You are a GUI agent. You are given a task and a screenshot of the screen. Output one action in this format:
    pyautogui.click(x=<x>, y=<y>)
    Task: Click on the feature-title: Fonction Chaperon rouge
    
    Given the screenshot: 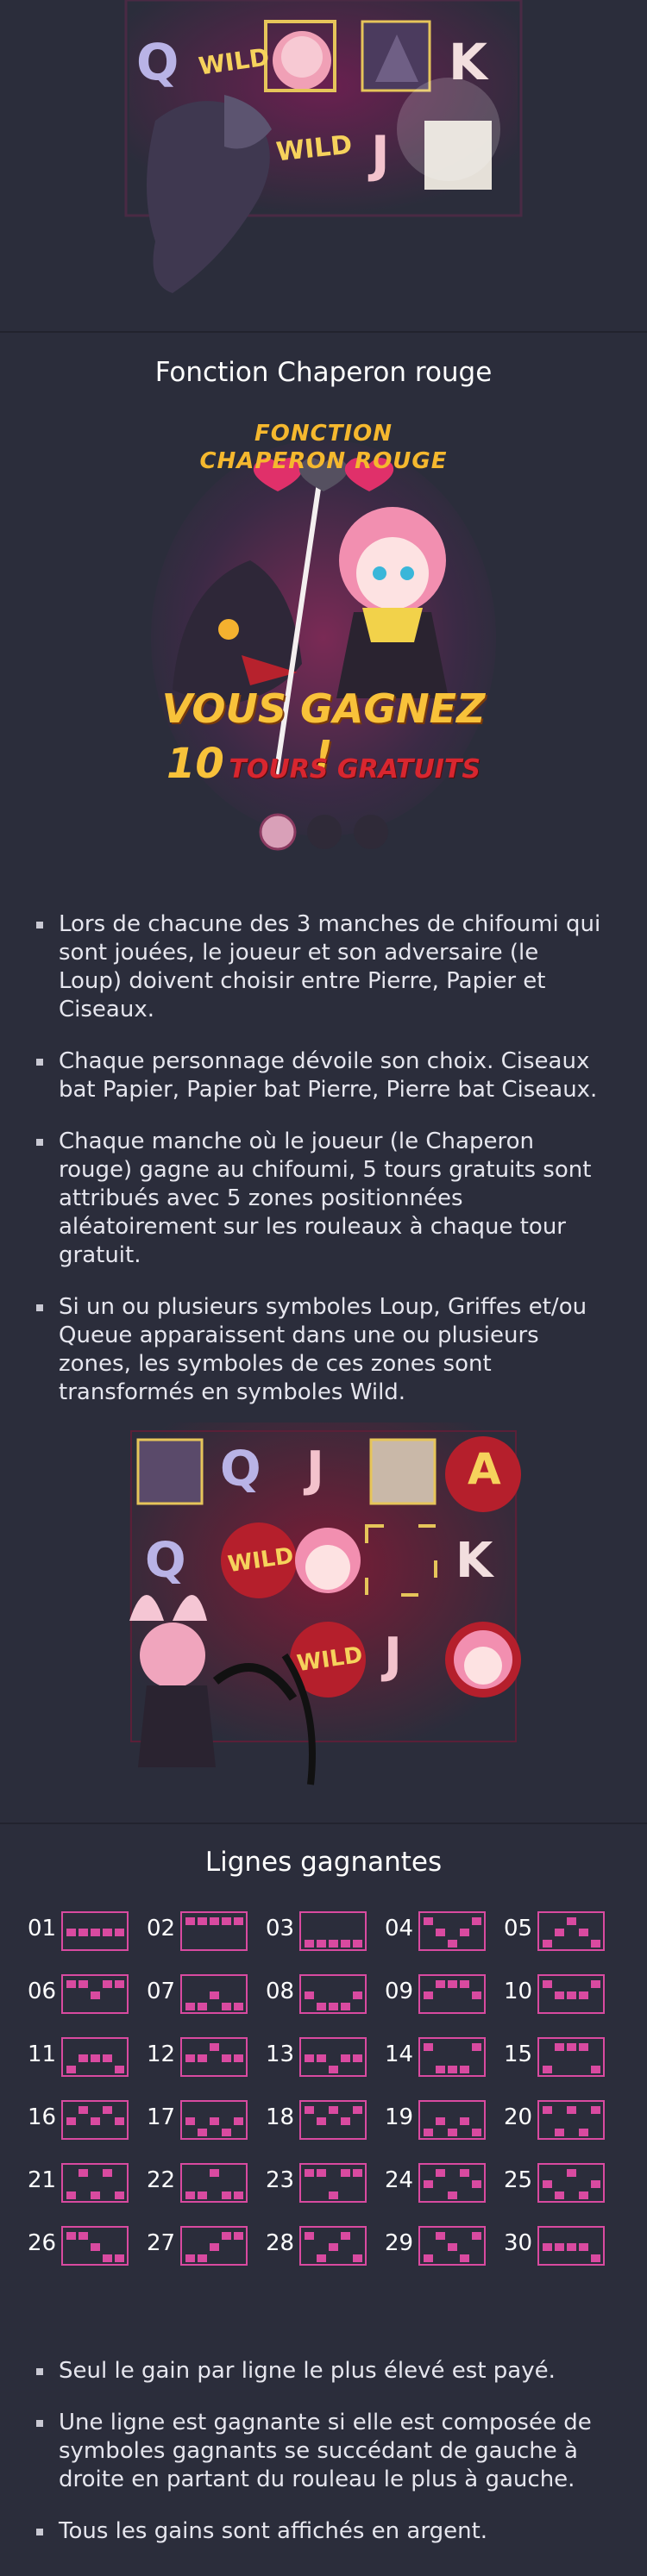 What is the action you would take?
    pyautogui.click(x=323, y=372)
    